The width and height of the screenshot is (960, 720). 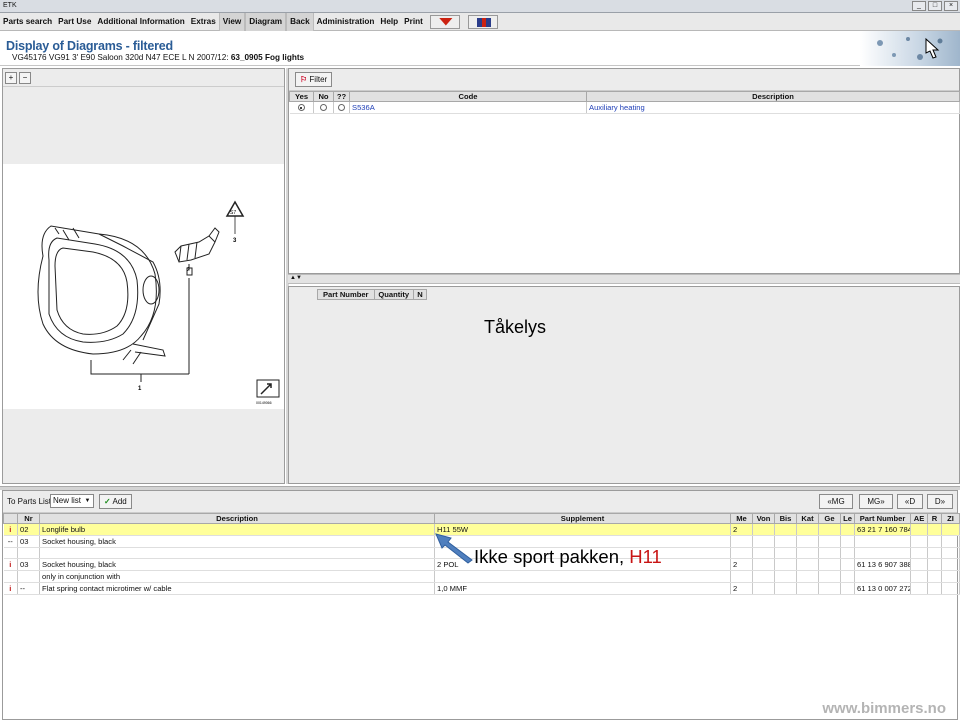 What do you see at coordinates (296, 278) in the screenshot?
I see `splitter-arrows-icon: ▲▼` at bounding box center [296, 278].